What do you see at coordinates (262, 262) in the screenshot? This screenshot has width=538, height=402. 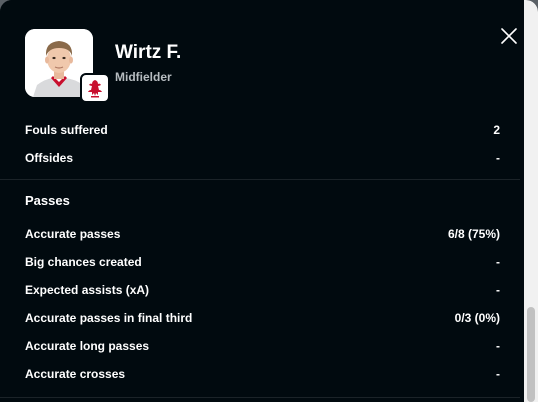 I see `stat-row-big-chances-created: Big chances created -` at bounding box center [262, 262].